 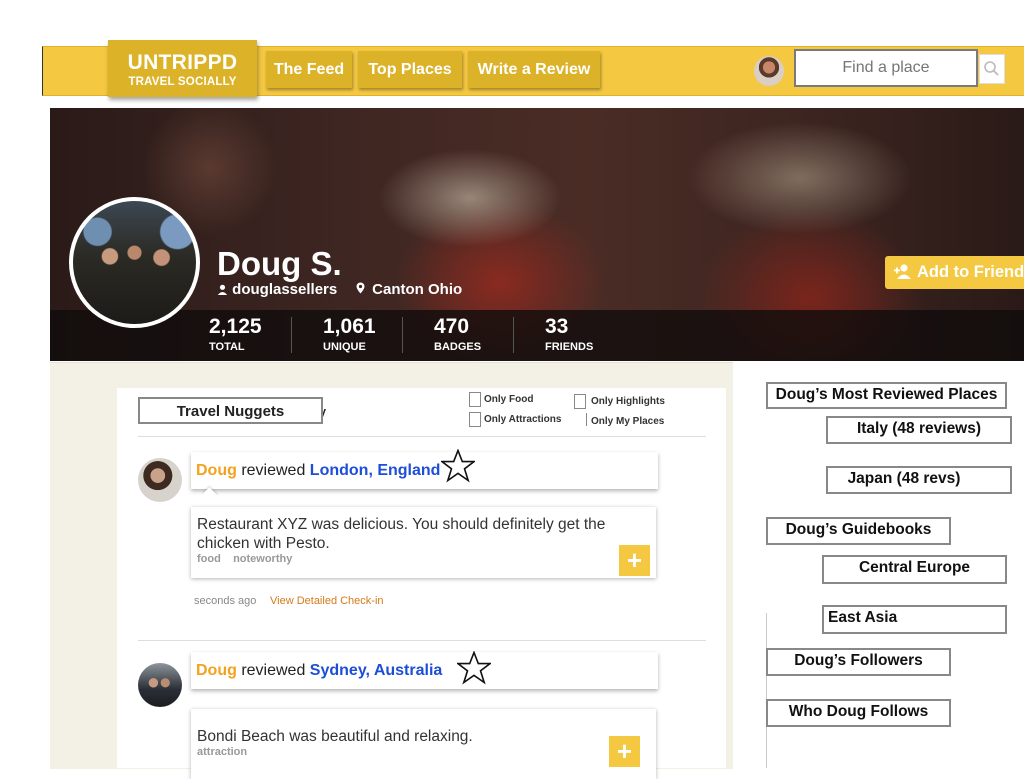 What do you see at coordinates (914, 569) in the screenshot?
I see `guidebook-item-central-europe: Central Europe` at bounding box center [914, 569].